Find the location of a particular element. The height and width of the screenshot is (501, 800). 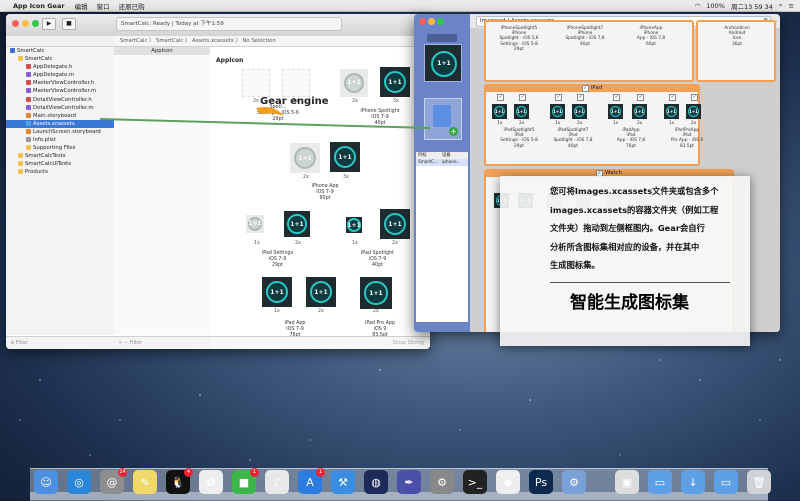

set-list-item-appicon: AppIcon is located at coordinates (162, 51).